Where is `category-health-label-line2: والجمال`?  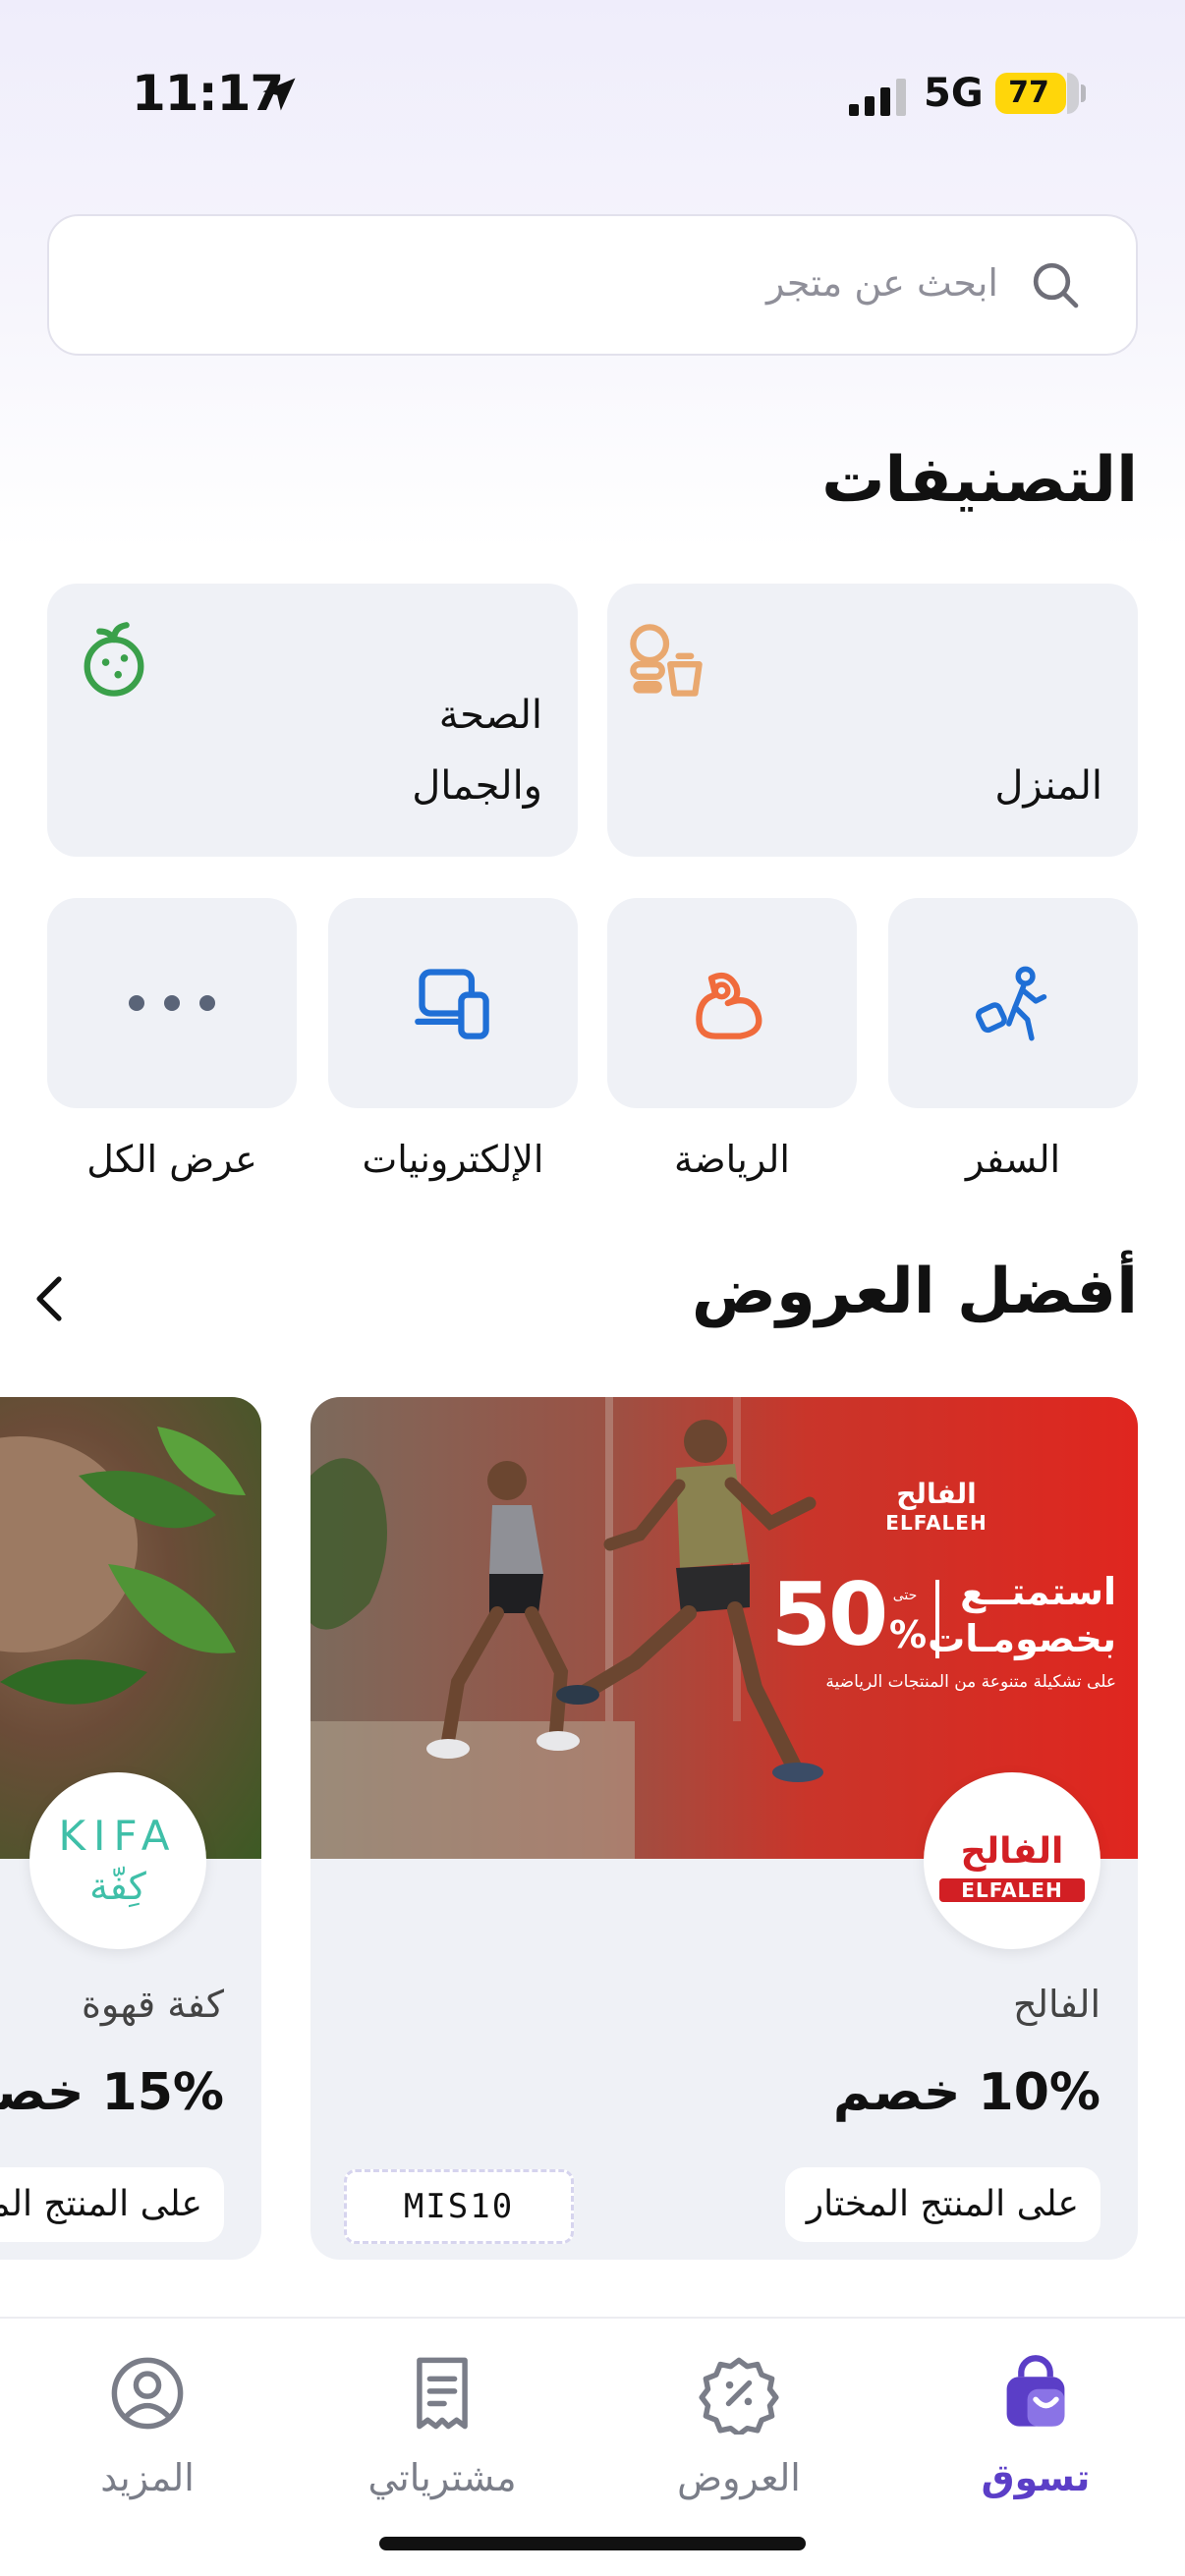 category-health-label-line2: والجمال is located at coordinates (477, 786).